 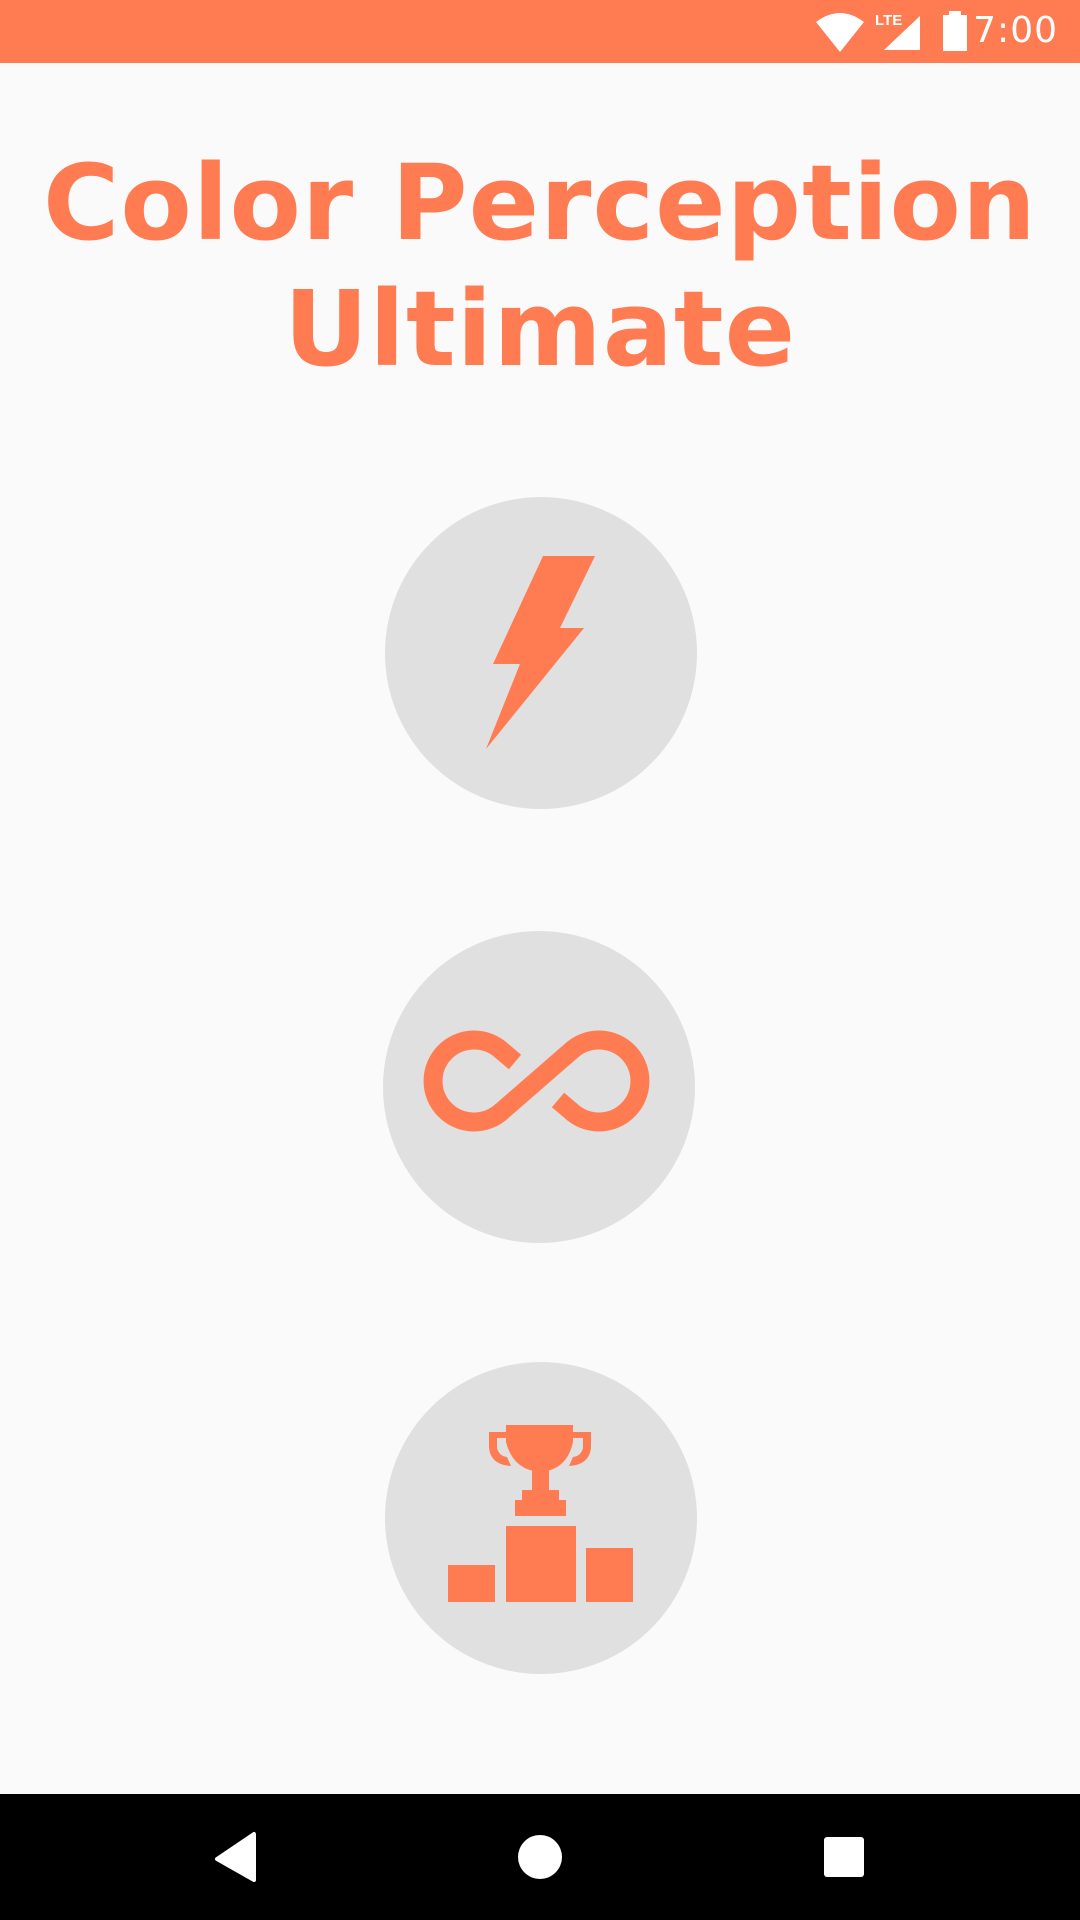 I want to click on back-button, so click(x=236, y=1857).